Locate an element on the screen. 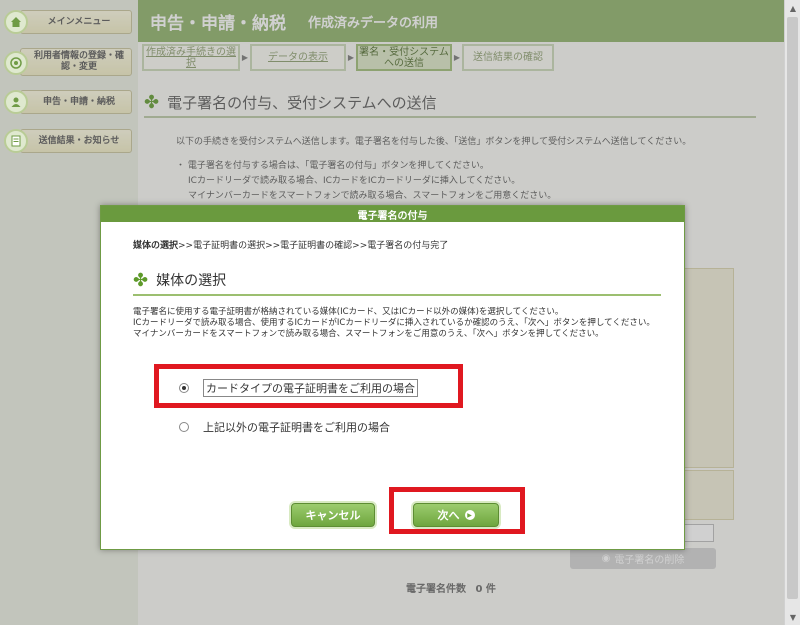 The image size is (800, 625). person-icon is located at coordinates (16, 102).